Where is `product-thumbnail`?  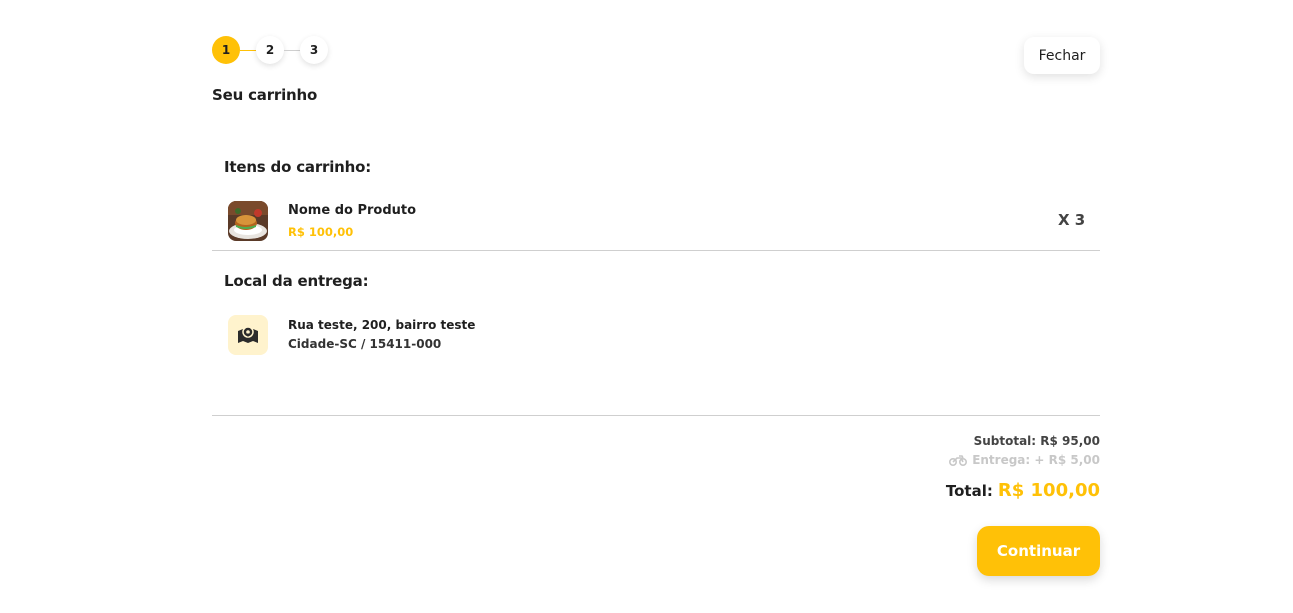
product-thumbnail is located at coordinates (248, 221).